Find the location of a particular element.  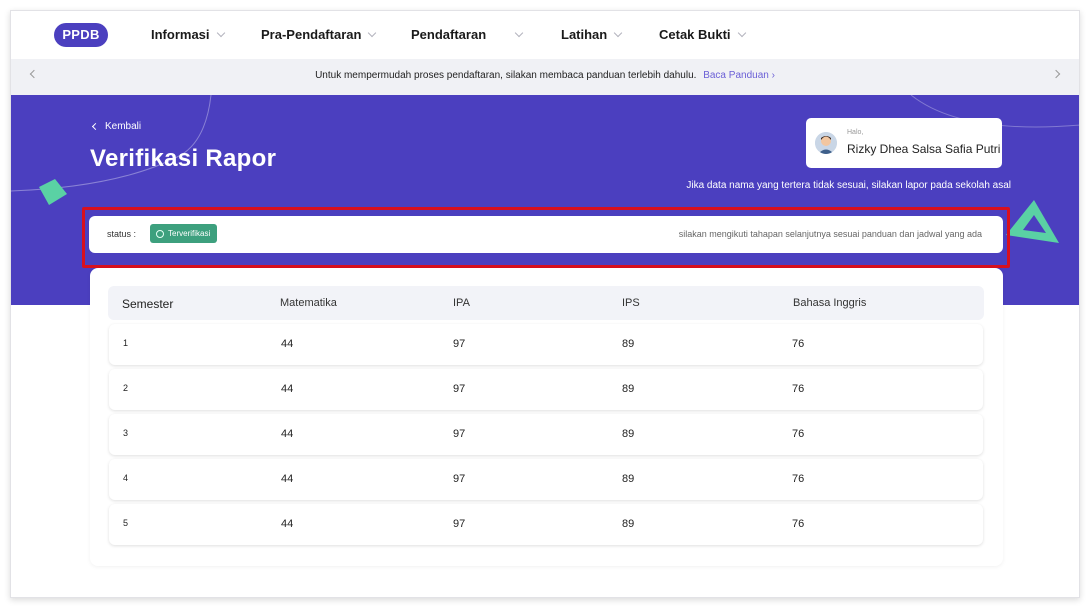

table-cell: 1 is located at coordinates (126, 343).